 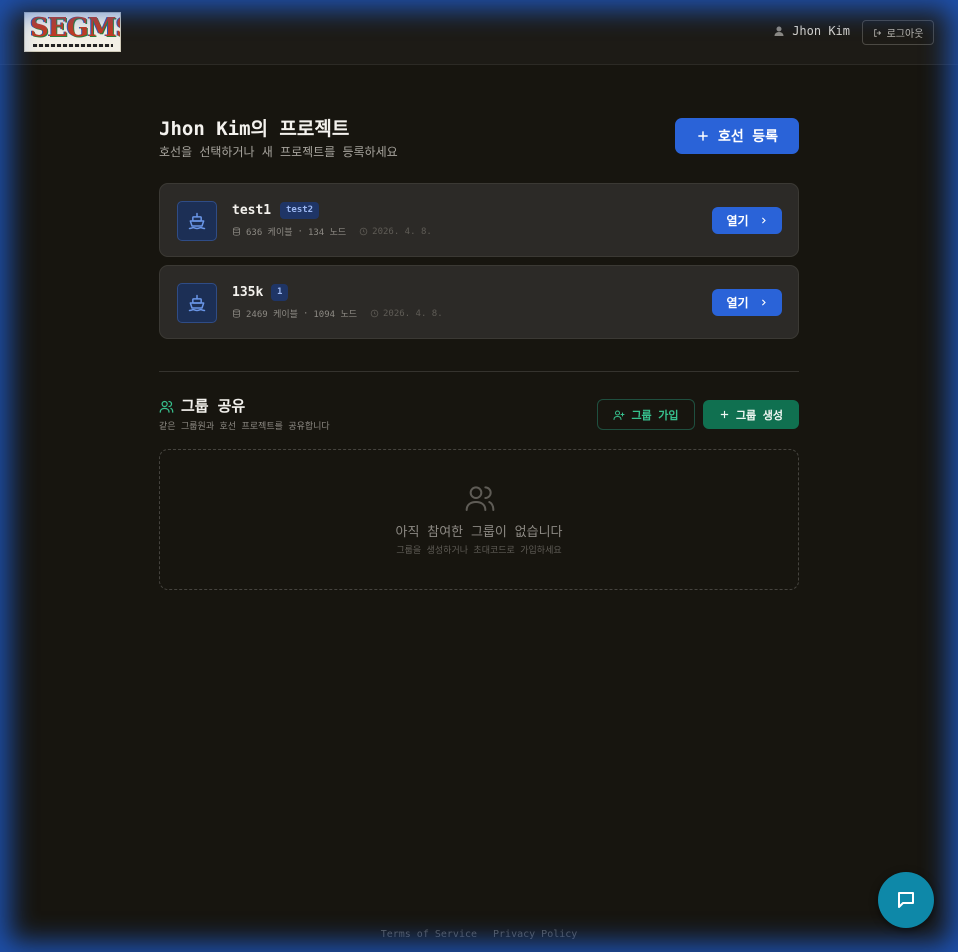 I want to click on project-meta: 636 케이블 · 134 노드 2026. 4. 8., so click(x=332, y=231).